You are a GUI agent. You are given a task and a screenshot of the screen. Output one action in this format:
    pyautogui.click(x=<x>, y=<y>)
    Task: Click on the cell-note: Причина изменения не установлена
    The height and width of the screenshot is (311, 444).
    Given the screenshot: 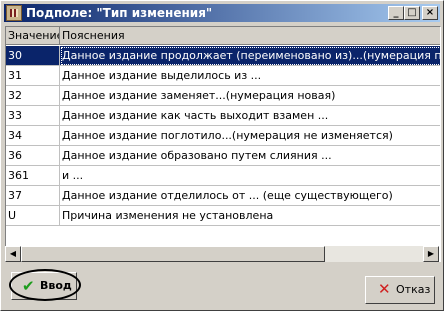 What is the action you would take?
    pyautogui.click(x=250, y=216)
    